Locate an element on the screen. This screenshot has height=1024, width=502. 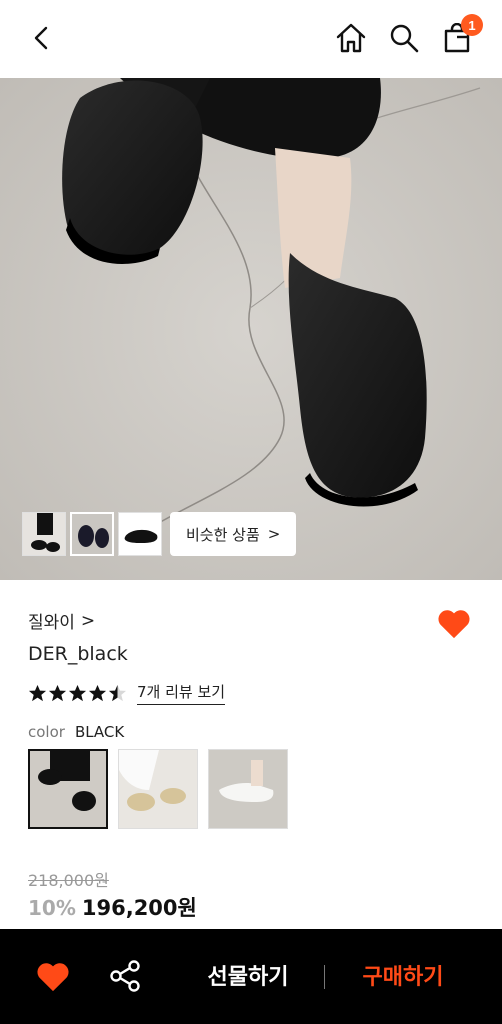
home-icon is located at coordinates (351, 38).